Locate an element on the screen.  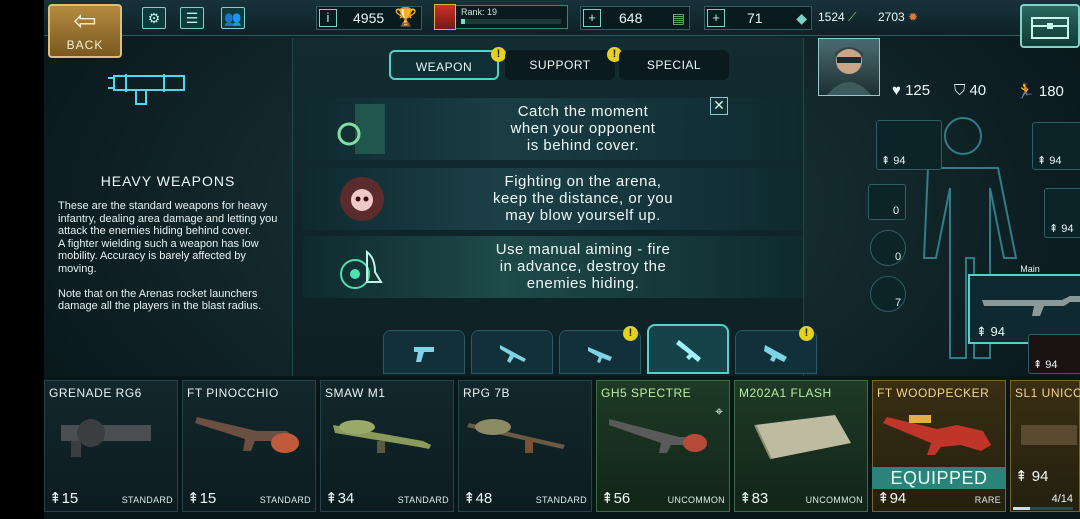
main-weapon-label: Main is located at coordinates (1030, 269).